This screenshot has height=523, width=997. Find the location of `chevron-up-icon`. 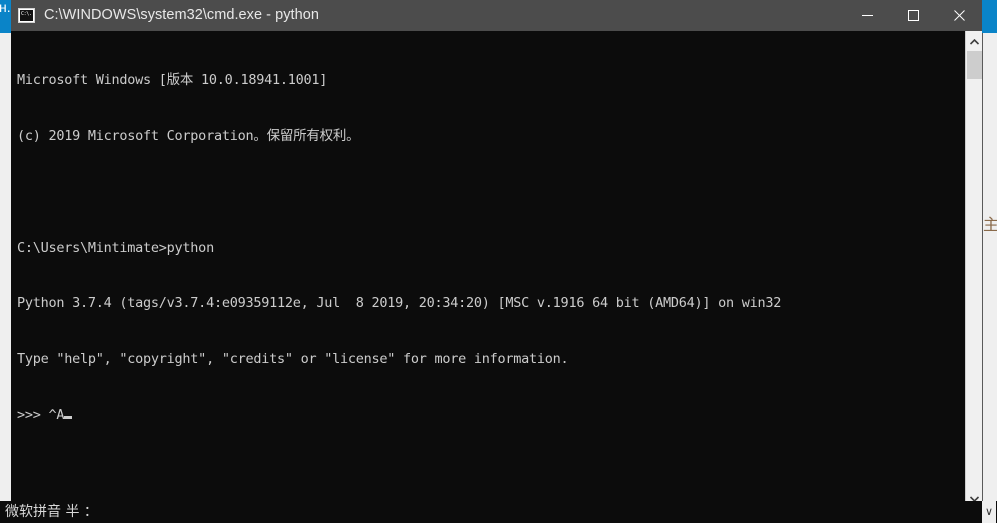

chevron-up-icon is located at coordinates (974, 41).